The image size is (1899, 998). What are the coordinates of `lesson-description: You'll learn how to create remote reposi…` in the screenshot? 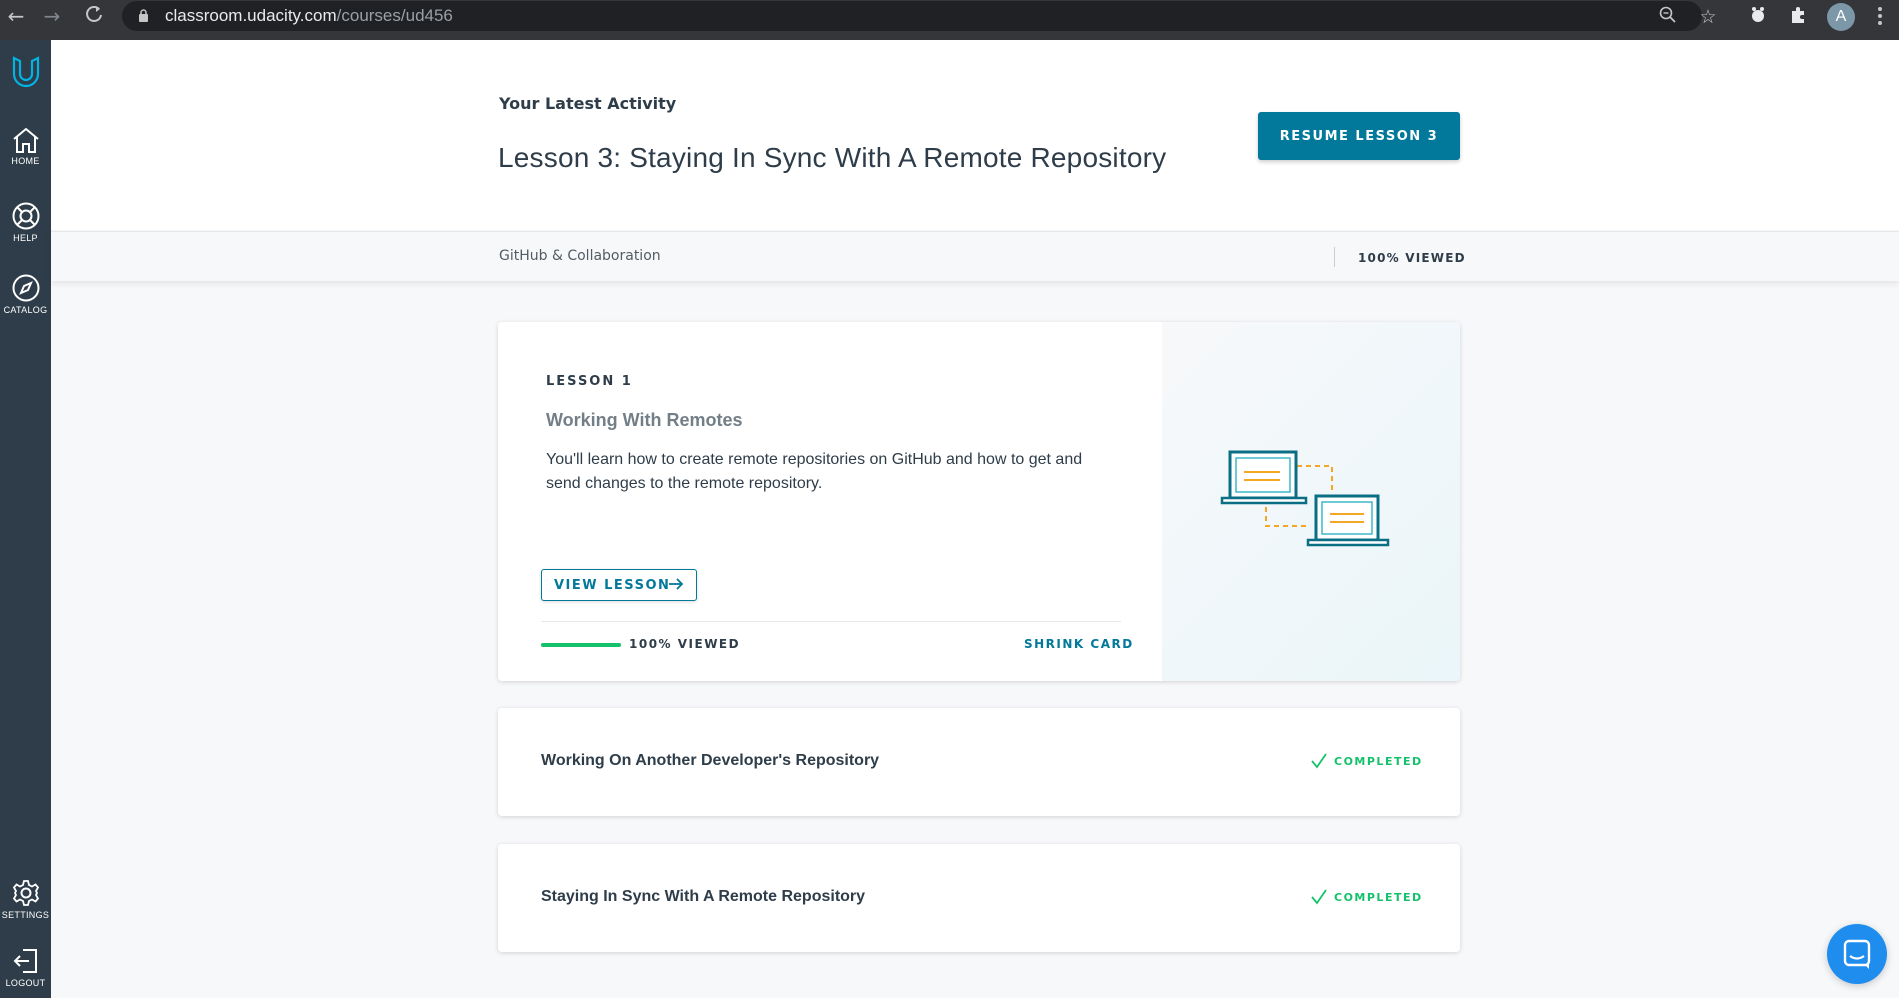 It's located at (814, 471).